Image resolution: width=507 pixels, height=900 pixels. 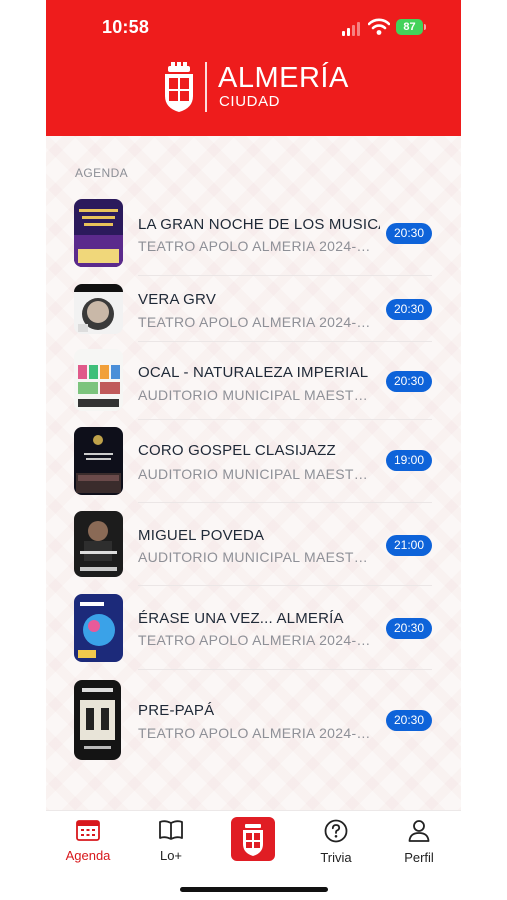 What do you see at coordinates (409, 460) in the screenshot?
I see `event-time-badge: 19:00` at bounding box center [409, 460].